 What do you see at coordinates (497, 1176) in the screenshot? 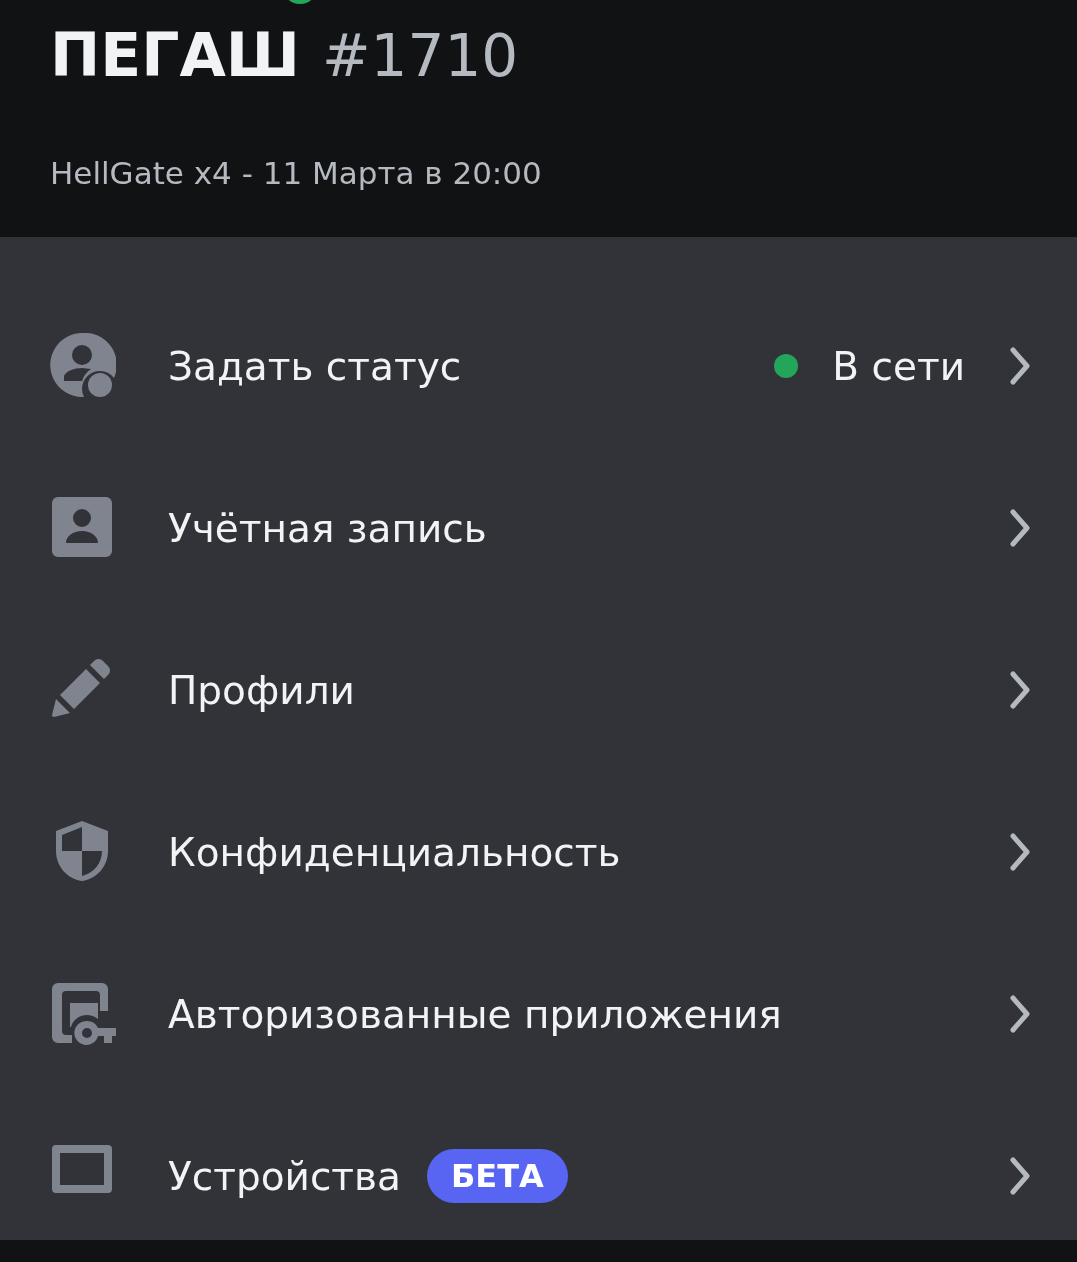
I see `beta-badge: БЕТА` at bounding box center [497, 1176].